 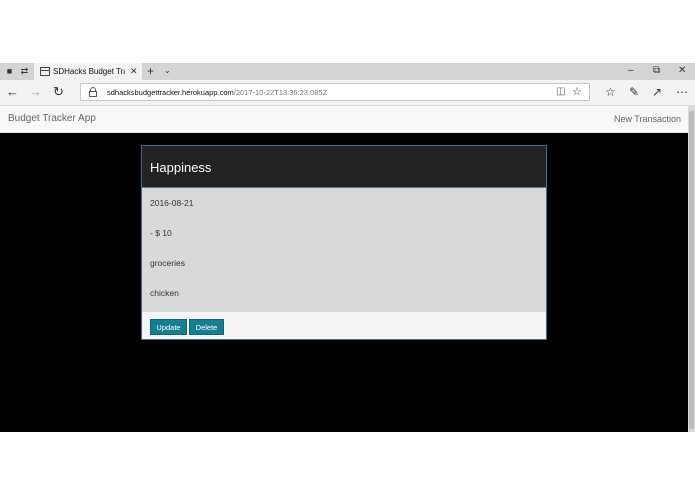 I want to click on transaction-title: Happiness, so click(x=181, y=167).